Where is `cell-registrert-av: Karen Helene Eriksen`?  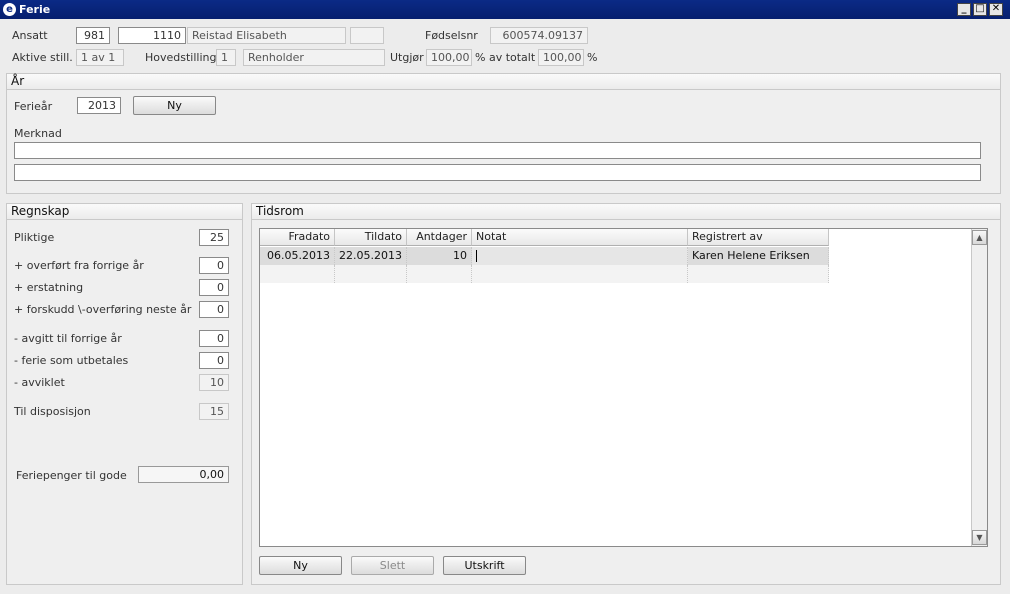 cell-registrert-av: Karen Helene Eriksen is located at coordinates (758, 256).